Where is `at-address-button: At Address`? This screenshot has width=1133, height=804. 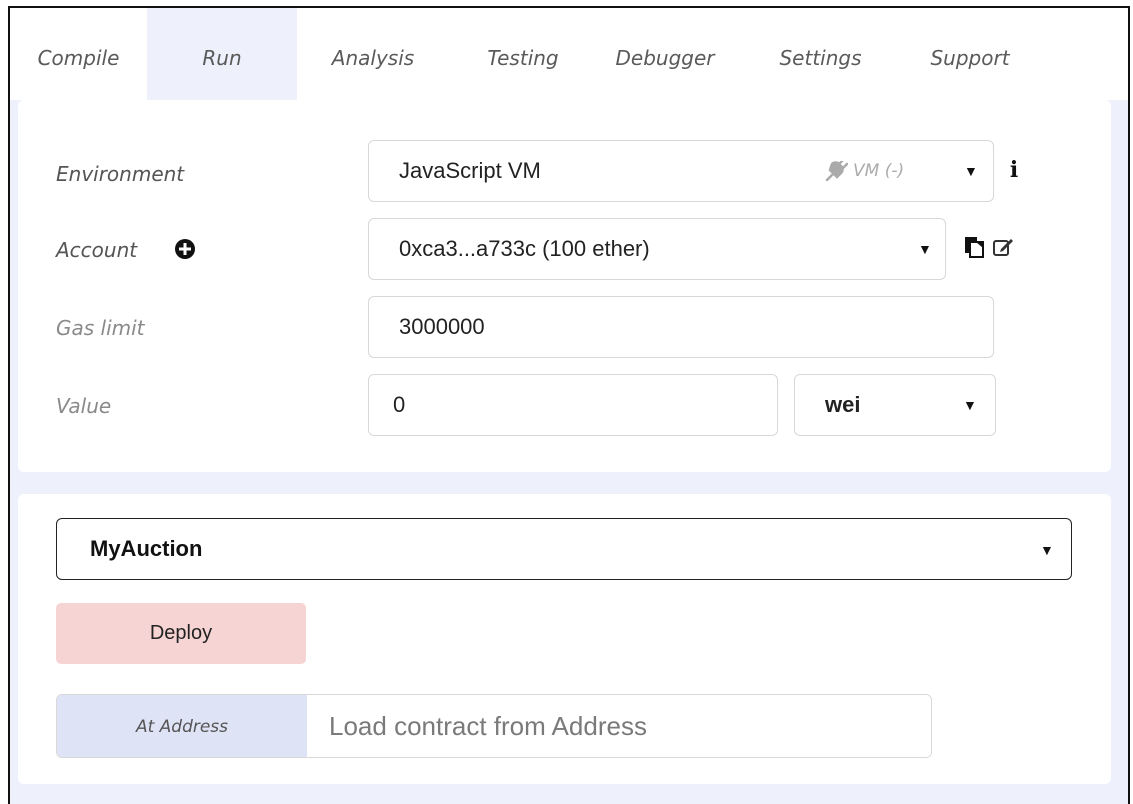
at-address-button: At Address is located at coordinates (182, 726).